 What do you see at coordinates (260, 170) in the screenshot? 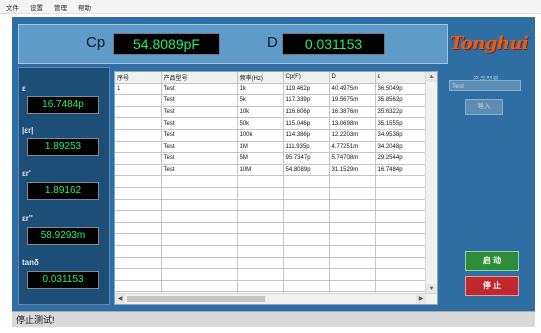
I see `table-cell: 10M` at bounding box center [260, 170].